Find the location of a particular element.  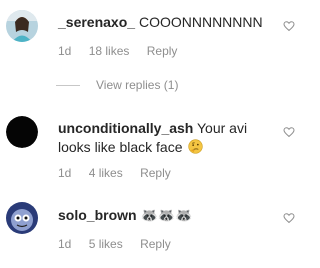

comment-username: unconditionally_ash is located at coordinates (125, 128).